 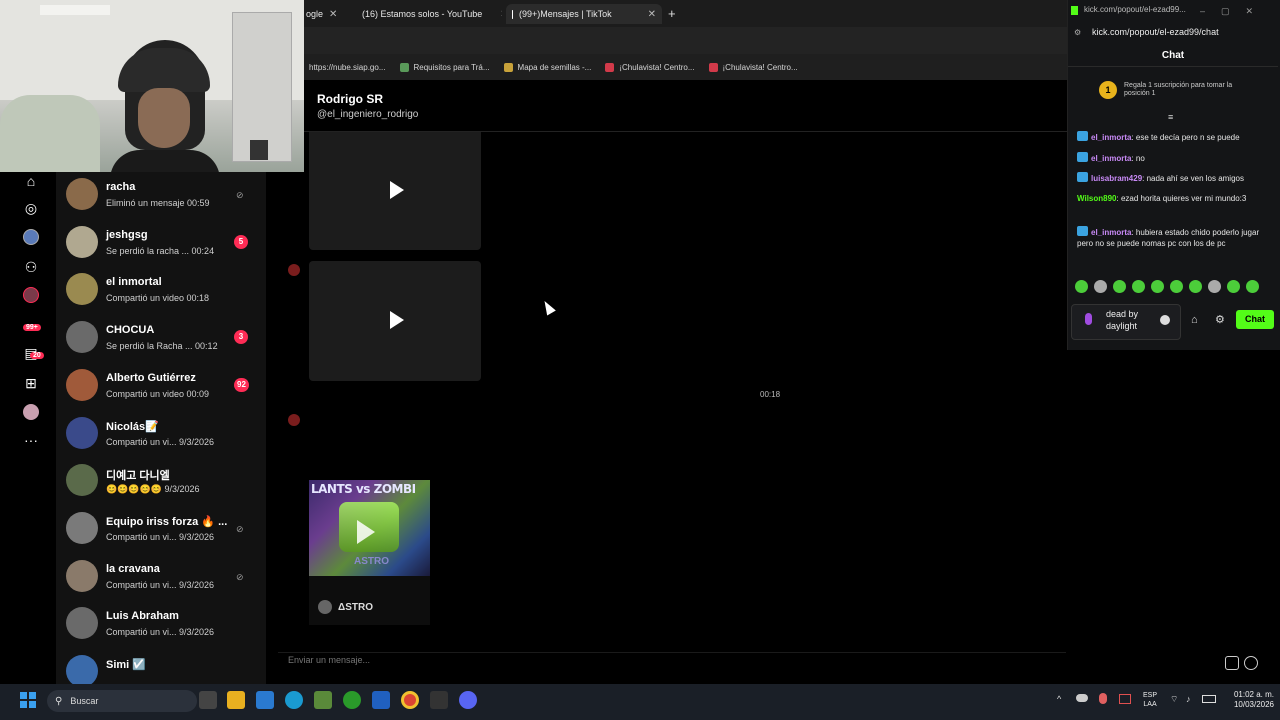 What do you see at coordinates (164, 118) in the screenshot?
I see `webcam-person-face` at bounding box center [164, 118].